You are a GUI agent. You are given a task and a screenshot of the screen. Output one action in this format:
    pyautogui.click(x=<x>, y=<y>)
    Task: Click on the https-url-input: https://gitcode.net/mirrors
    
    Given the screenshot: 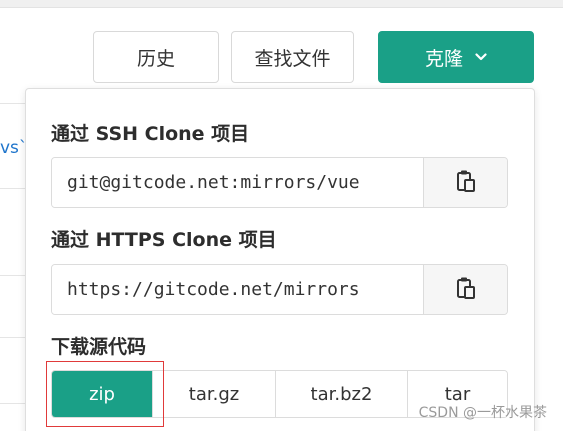 What is the action you would take?
    pyautogui.click(x=237, y=289)
    